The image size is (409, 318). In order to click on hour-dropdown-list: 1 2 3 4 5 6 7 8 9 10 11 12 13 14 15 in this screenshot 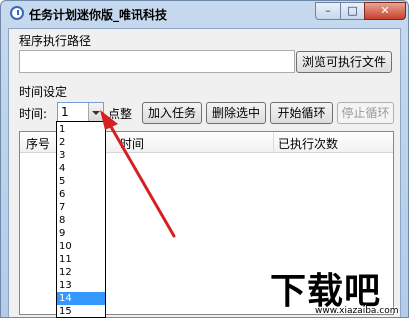, I will do `click(81, 219)`.